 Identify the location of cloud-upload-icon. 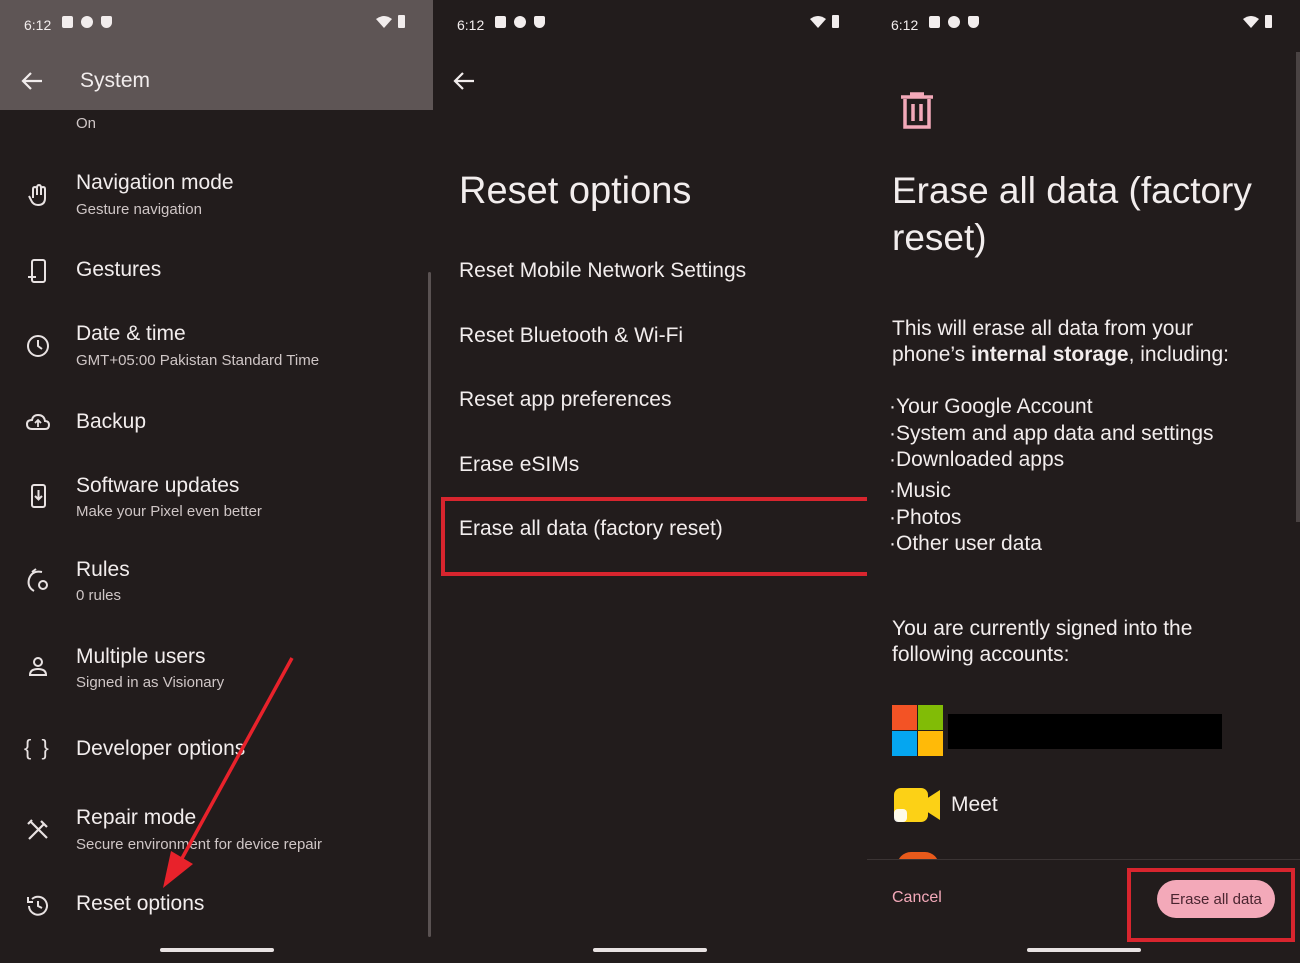
(38, 421).